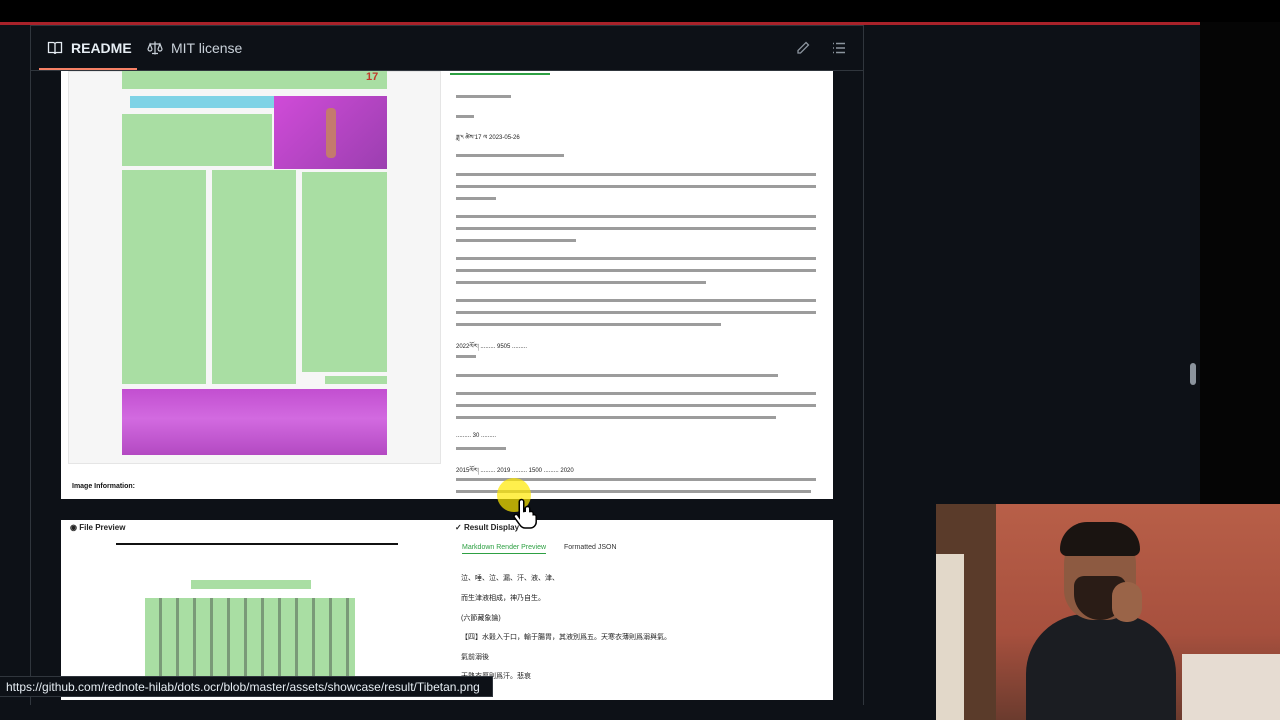 This screenshot has height=720, width=1280. I want to click on file-preview-label: ◉ File Preview, so click(98, 527).